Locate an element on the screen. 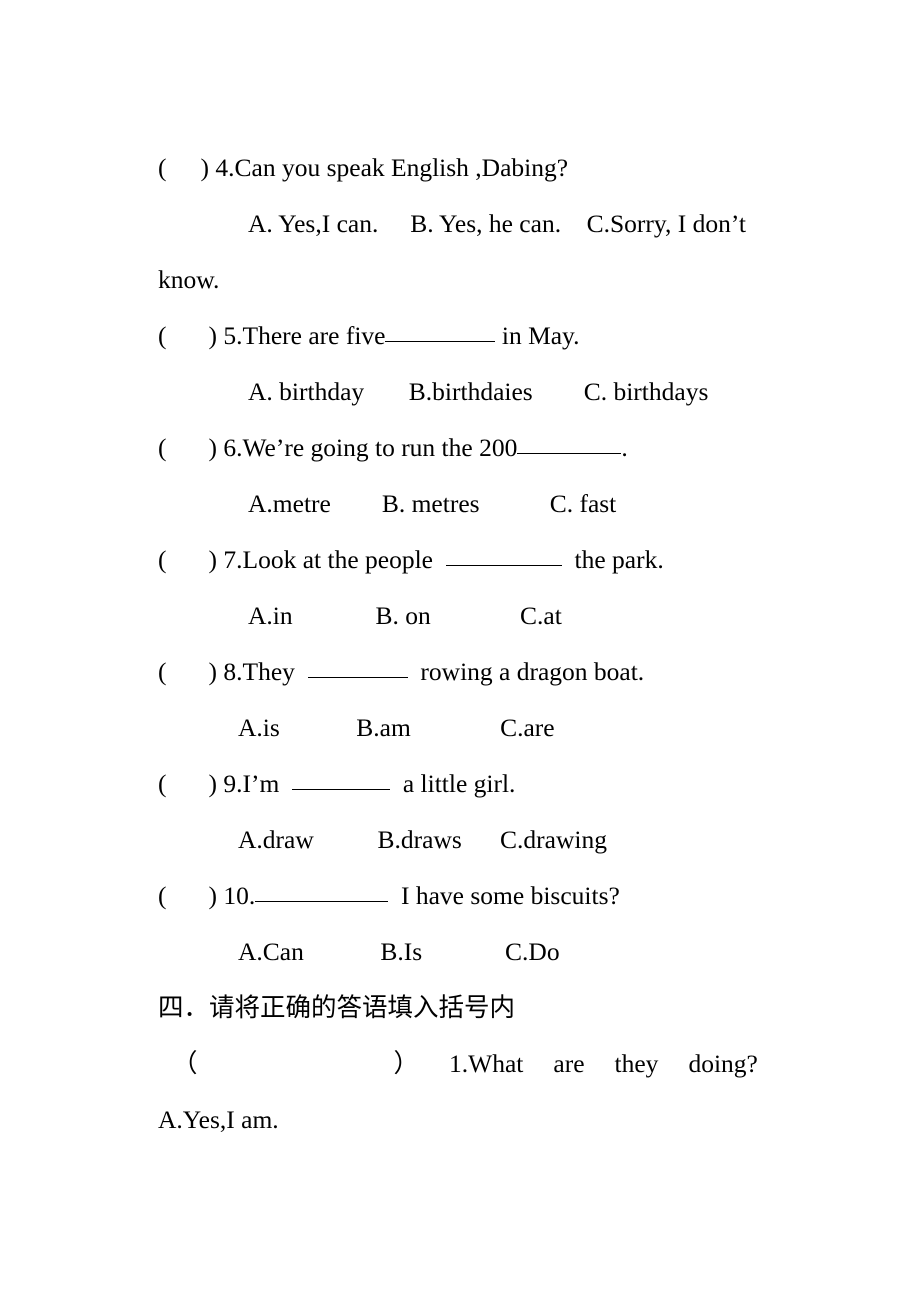 Image resolution: width=920 pixels, height=1300 pixels. answer-bracket-open-10: ( is located at coordinates (162, 895).